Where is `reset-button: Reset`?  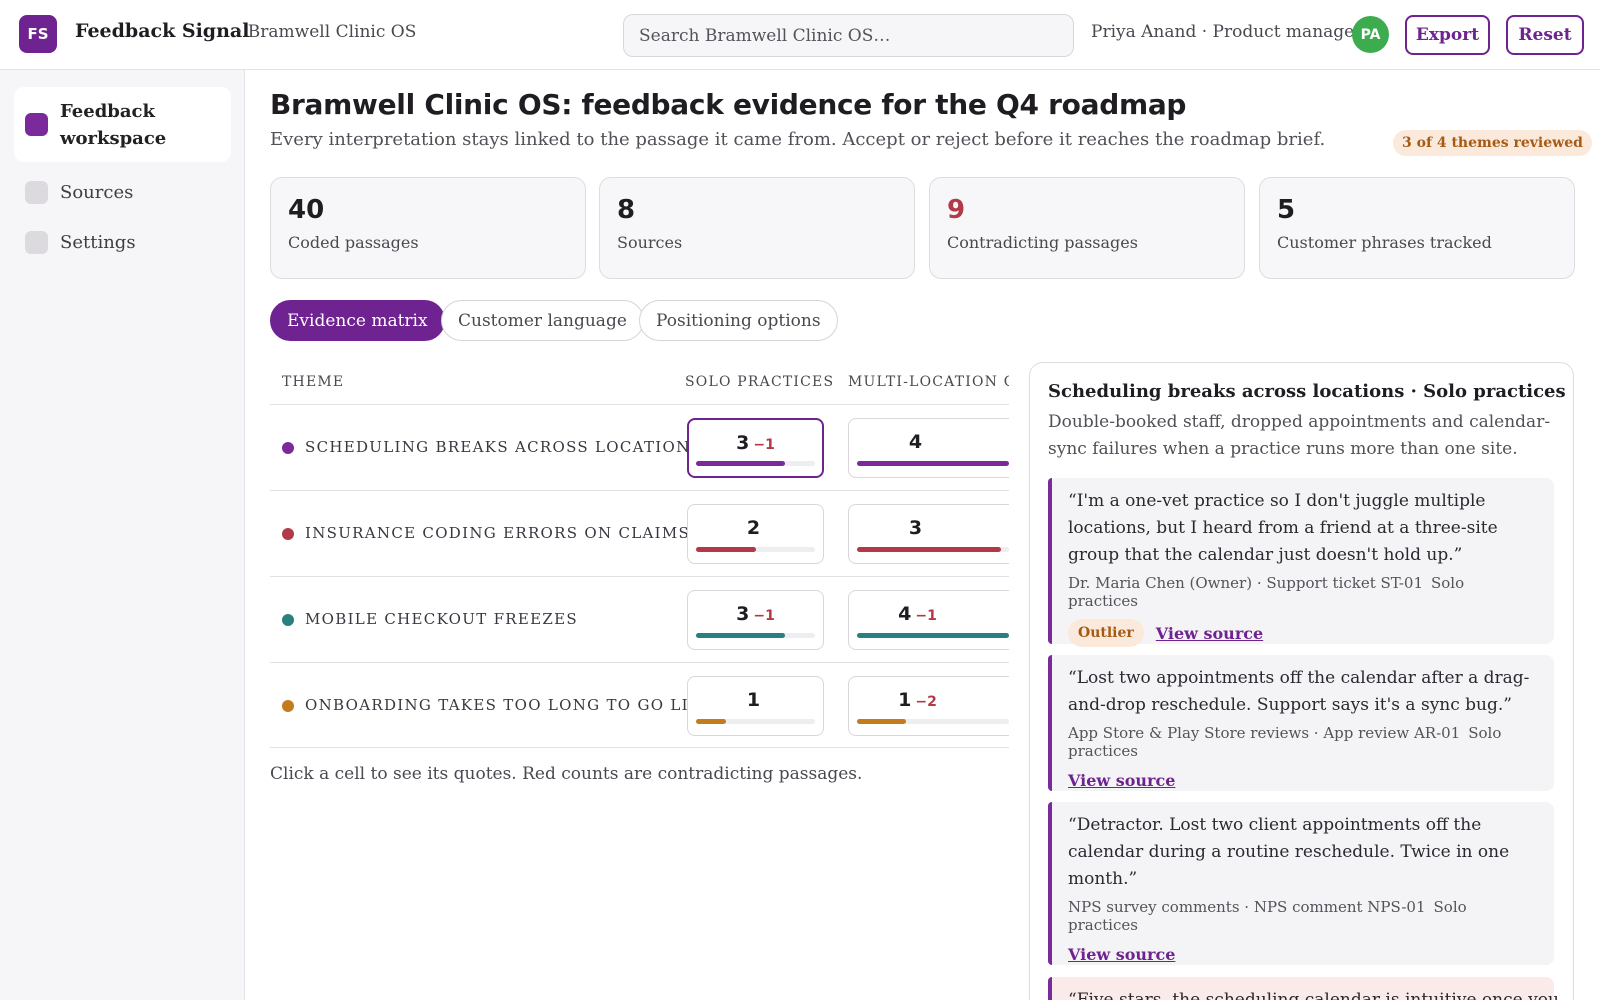 reset-button: Reset is located at coordinates (1545, 35).